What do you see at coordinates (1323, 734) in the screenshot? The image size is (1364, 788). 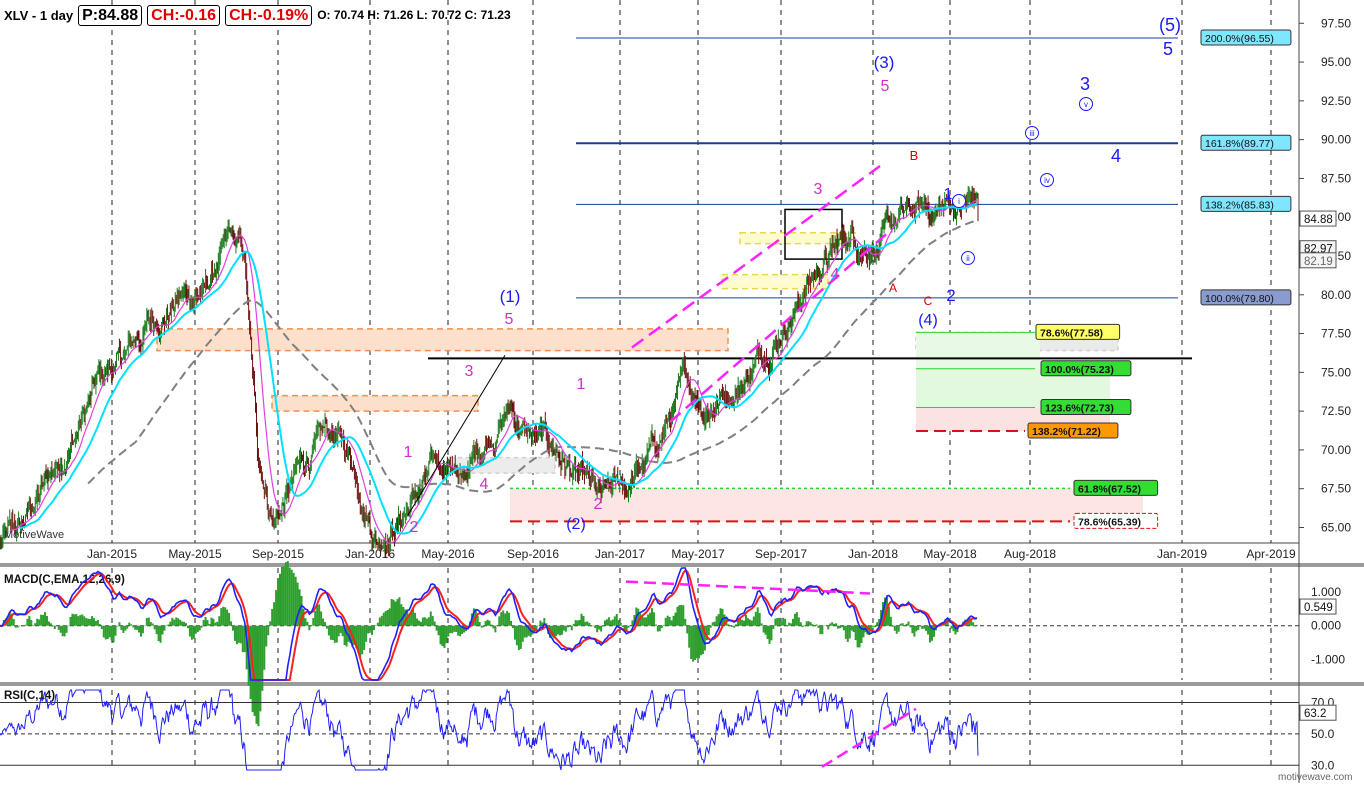 I see `rsi-tick-label: 50.0` at bounding box center [1323, 734].